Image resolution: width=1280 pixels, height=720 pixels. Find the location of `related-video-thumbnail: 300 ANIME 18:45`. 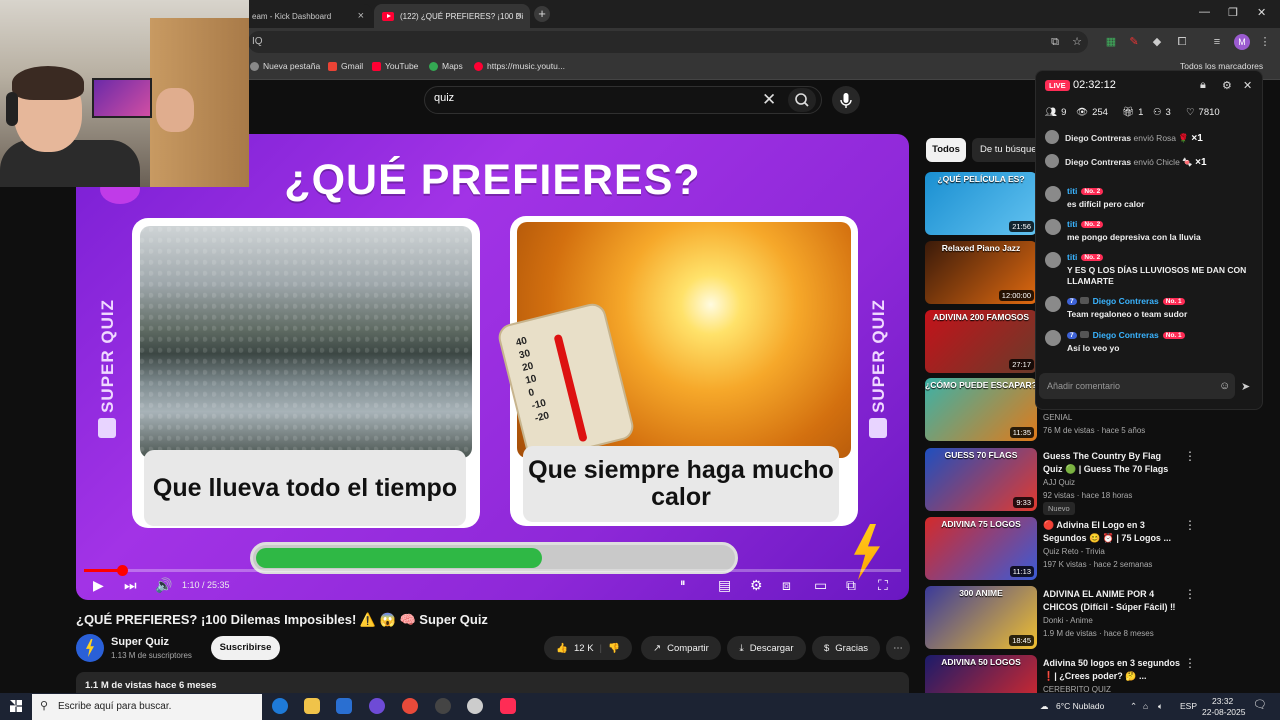

related-video-thumbnail: 300 ANIME 18:45 is located at coordinates (981, 617).